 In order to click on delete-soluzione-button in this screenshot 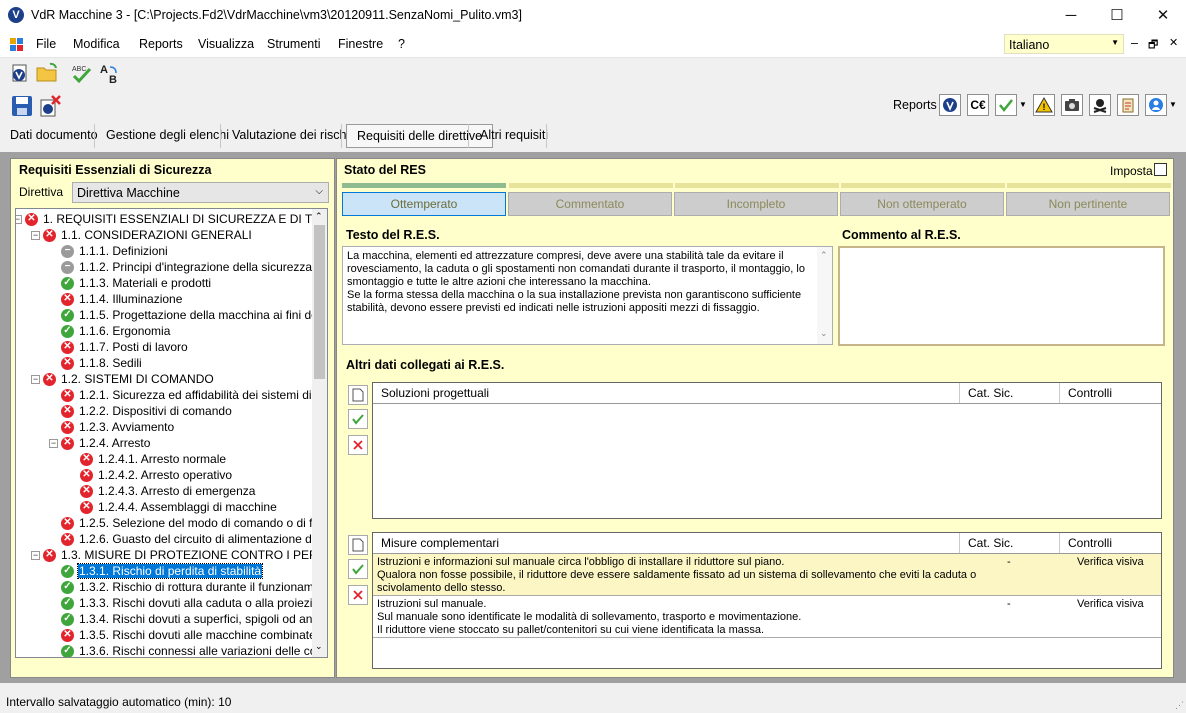, I will do `click(358, 445)`.